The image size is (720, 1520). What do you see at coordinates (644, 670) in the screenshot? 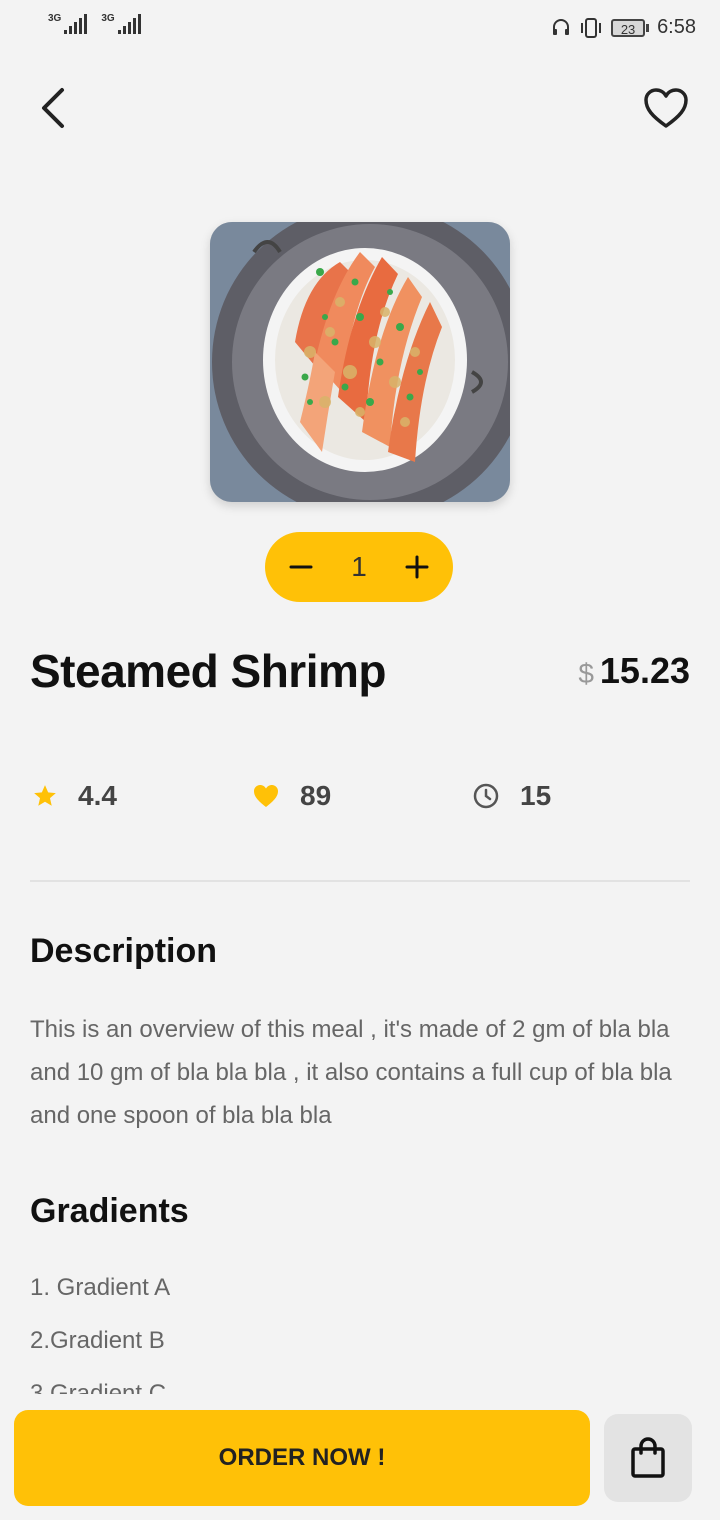
I see `price-value: 15.23` at bounding box center [644, 670].